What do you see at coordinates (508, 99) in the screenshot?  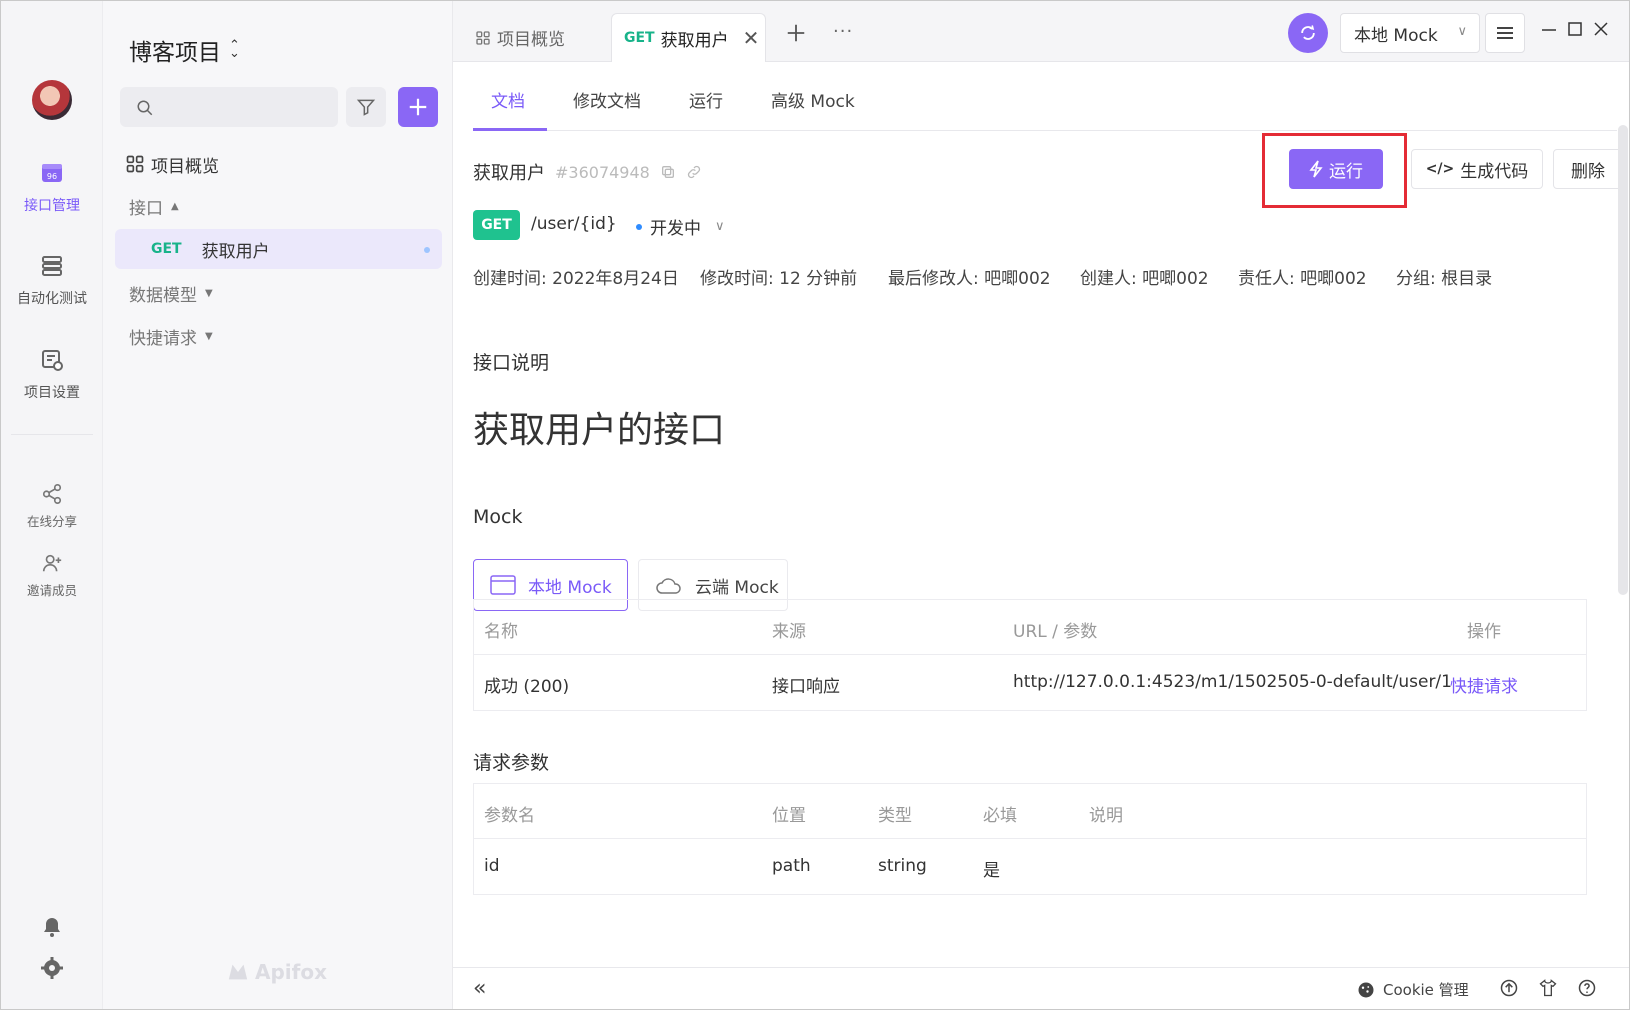 I see `subtab-doc: 文档` at bounding box center [508, 99].